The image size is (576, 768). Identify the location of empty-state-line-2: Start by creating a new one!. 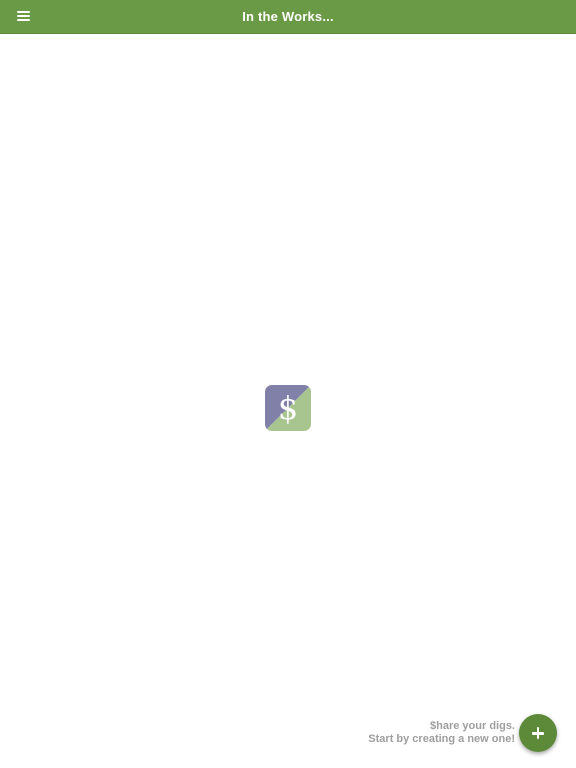
(441, 738).